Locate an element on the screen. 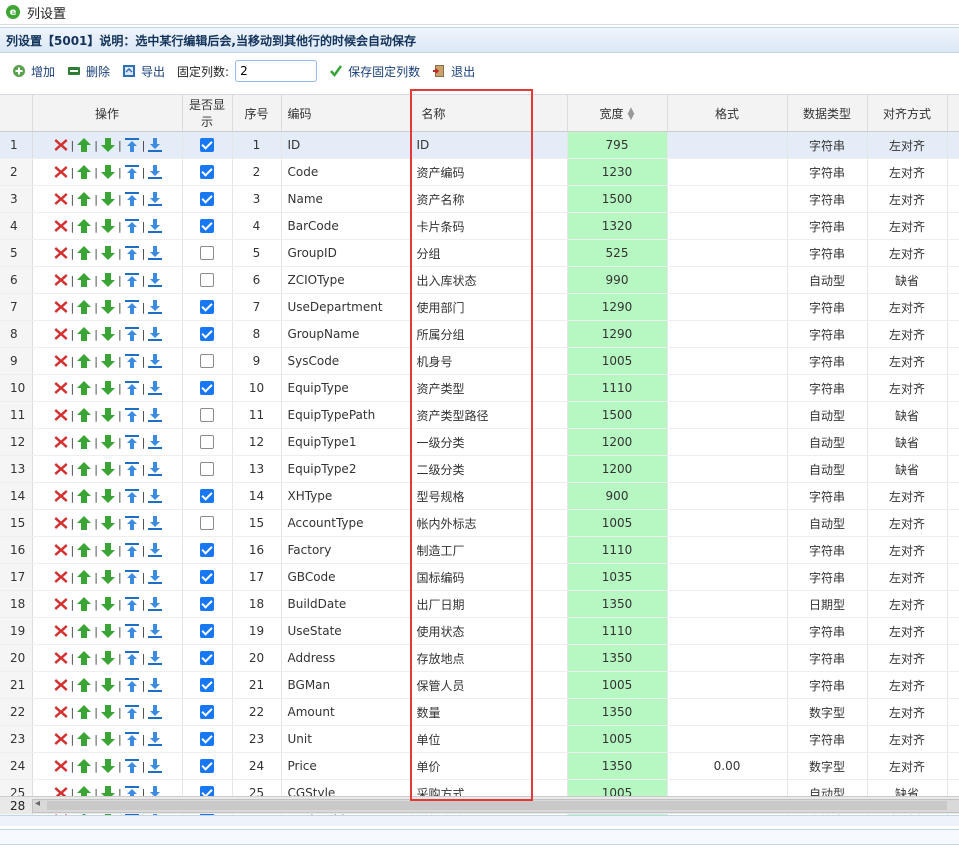 This screenshot has width=959, height=849. seq-cell: 20 is located at coordinates (257, 658).